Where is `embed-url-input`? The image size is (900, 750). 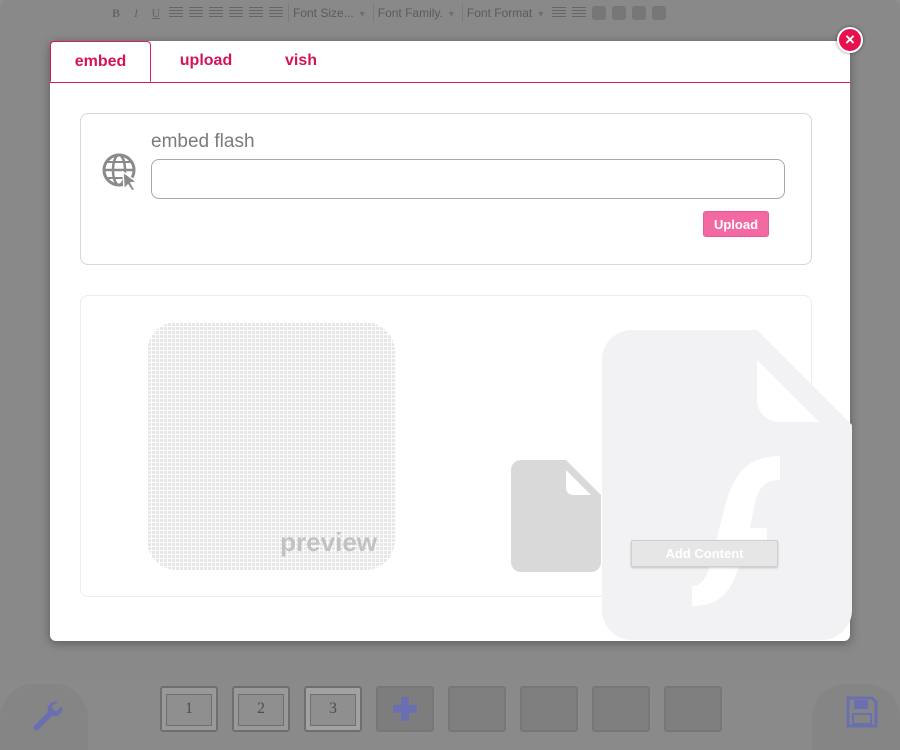 embed-url-input is located at coordinates (468, 179).